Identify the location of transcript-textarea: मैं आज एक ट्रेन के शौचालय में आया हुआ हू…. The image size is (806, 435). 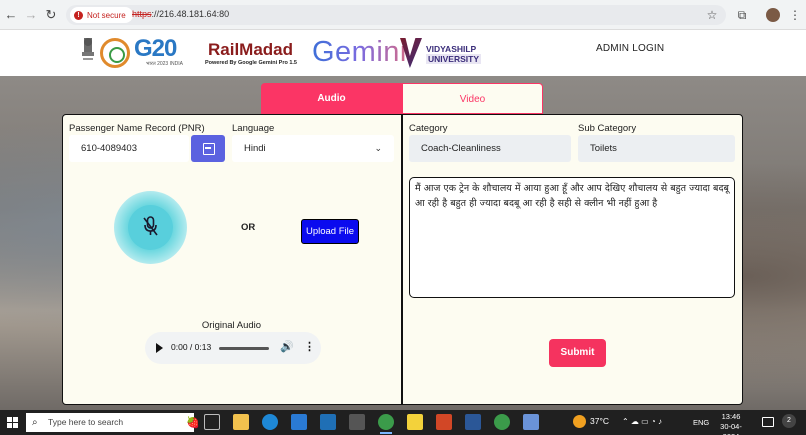
(572, 237).